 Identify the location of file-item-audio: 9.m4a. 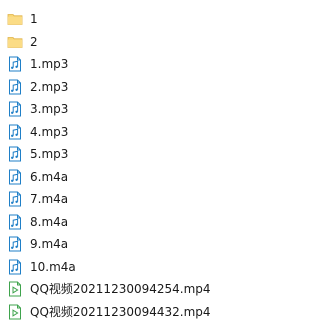
(132, 244).